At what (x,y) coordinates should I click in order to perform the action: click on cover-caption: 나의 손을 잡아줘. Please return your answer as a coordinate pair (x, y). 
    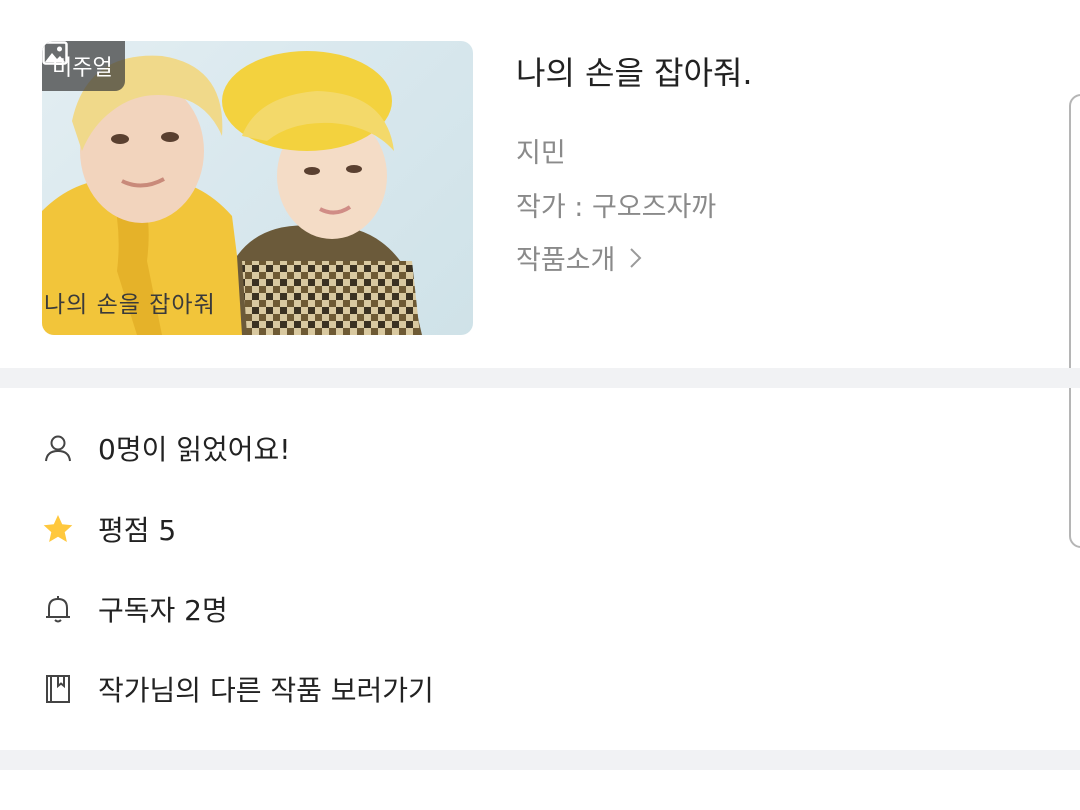
    Looking at the image, I should click on (130, 305).